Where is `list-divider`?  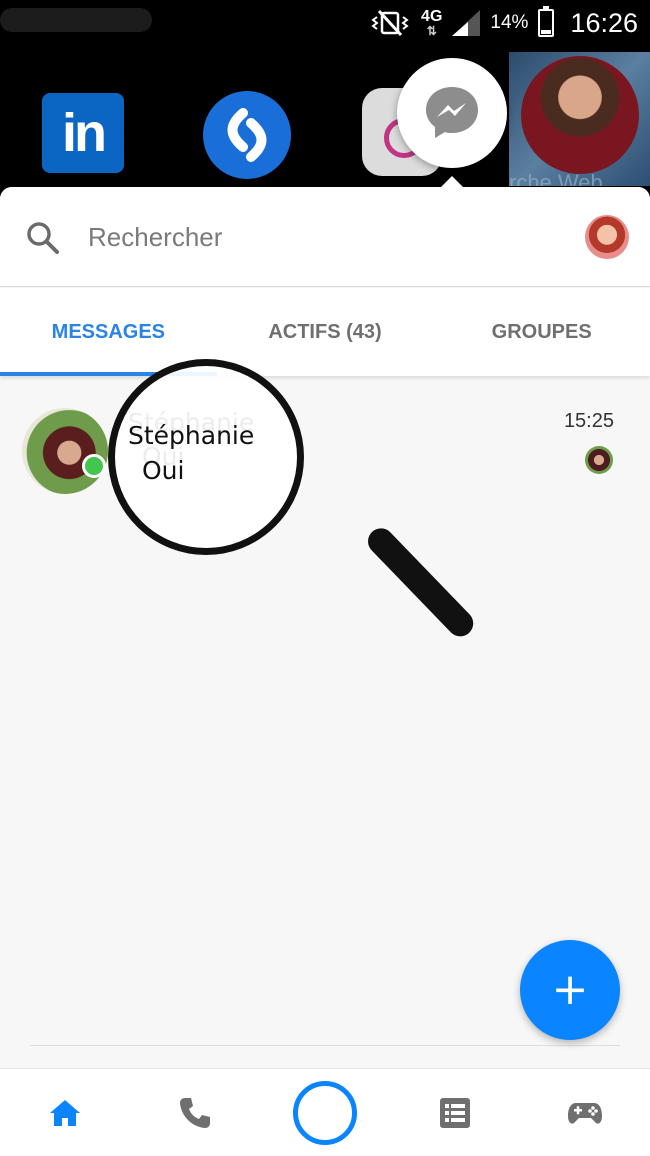
list-divider is located at coordinates (325, 1045).